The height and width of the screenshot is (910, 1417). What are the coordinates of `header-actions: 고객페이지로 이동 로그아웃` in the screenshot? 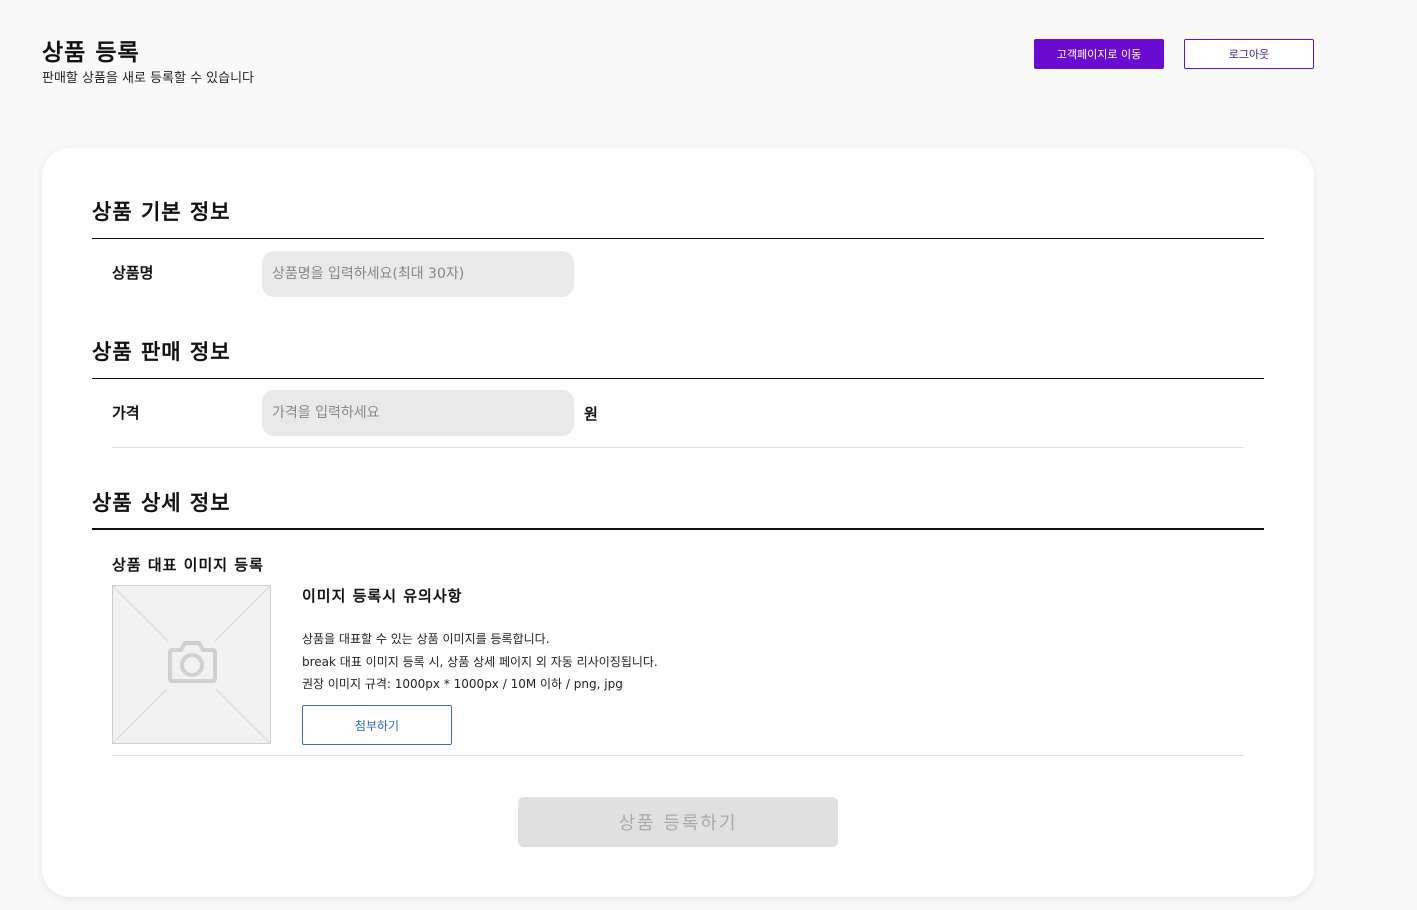 It's located at (1174, 54).